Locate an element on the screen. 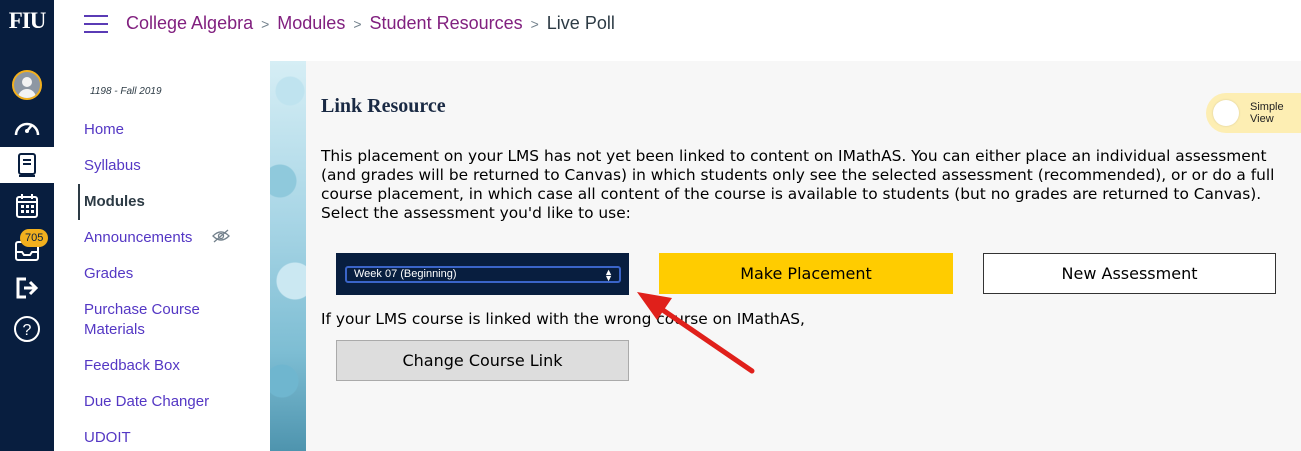 The height and width of the screenshot is (451, 1301). assessment-select-value: Week 07 (Beginning) is located at coordinates (405, 274).